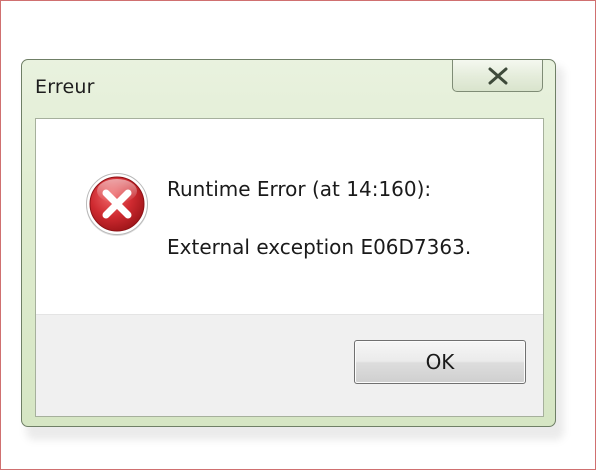  Describe the element at coordinates (65, 87) in the screenshot. I see `dialog-title: Erreur` at that location.